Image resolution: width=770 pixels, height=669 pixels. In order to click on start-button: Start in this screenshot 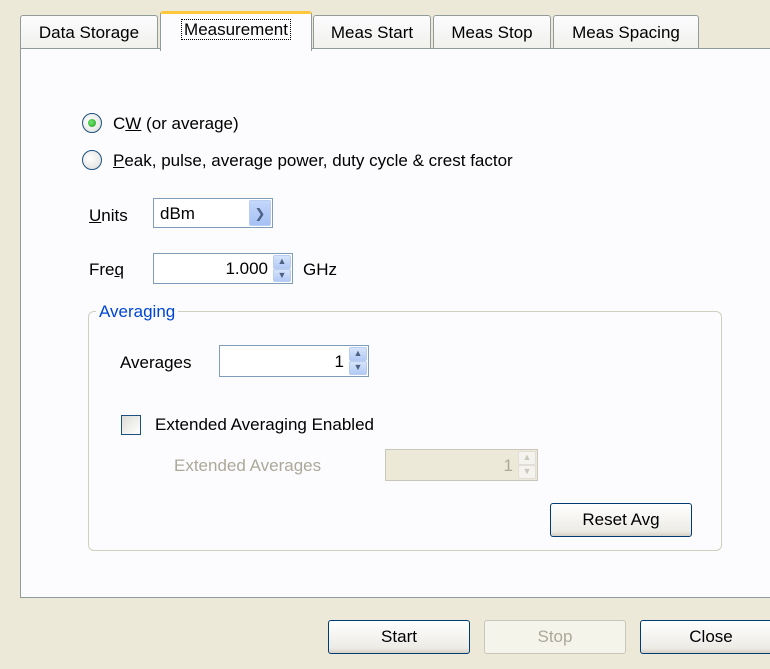, I will do `click(399, 637)`.